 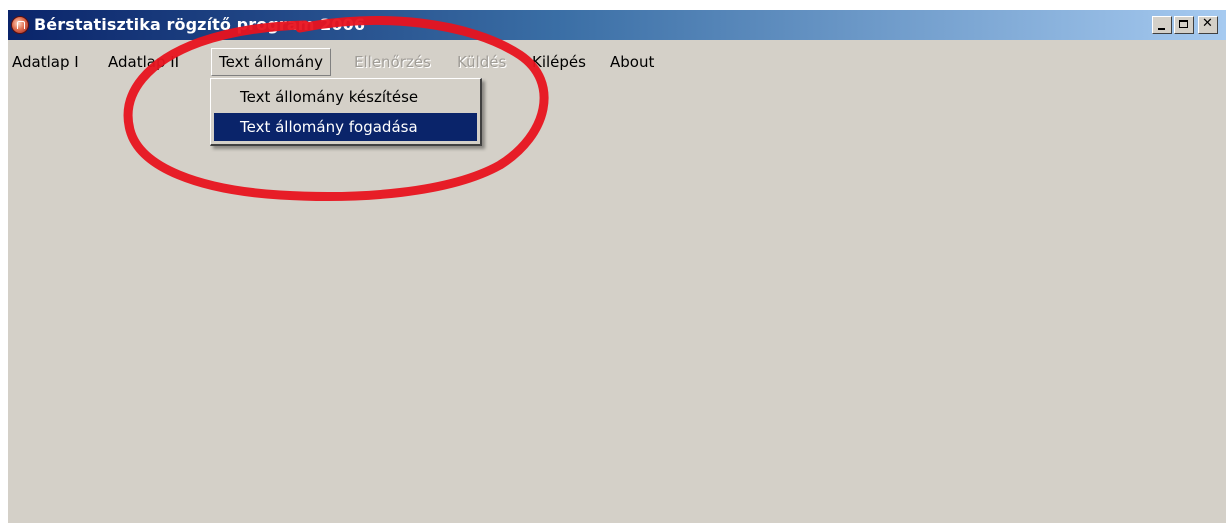 What do you see at coordinates (345, 97) in the screenshot?
I see `menu-item-text-keszitese: Text állomány készítése` at bounding box center [345, 97].